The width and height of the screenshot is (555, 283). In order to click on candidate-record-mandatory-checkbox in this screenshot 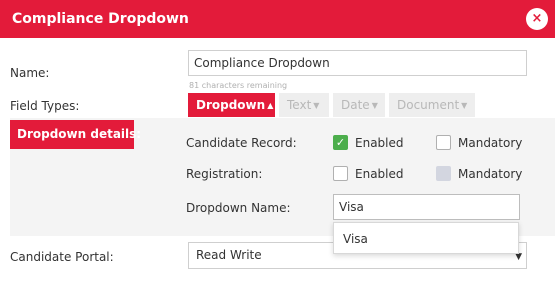, I will do `click(443, 142)`.